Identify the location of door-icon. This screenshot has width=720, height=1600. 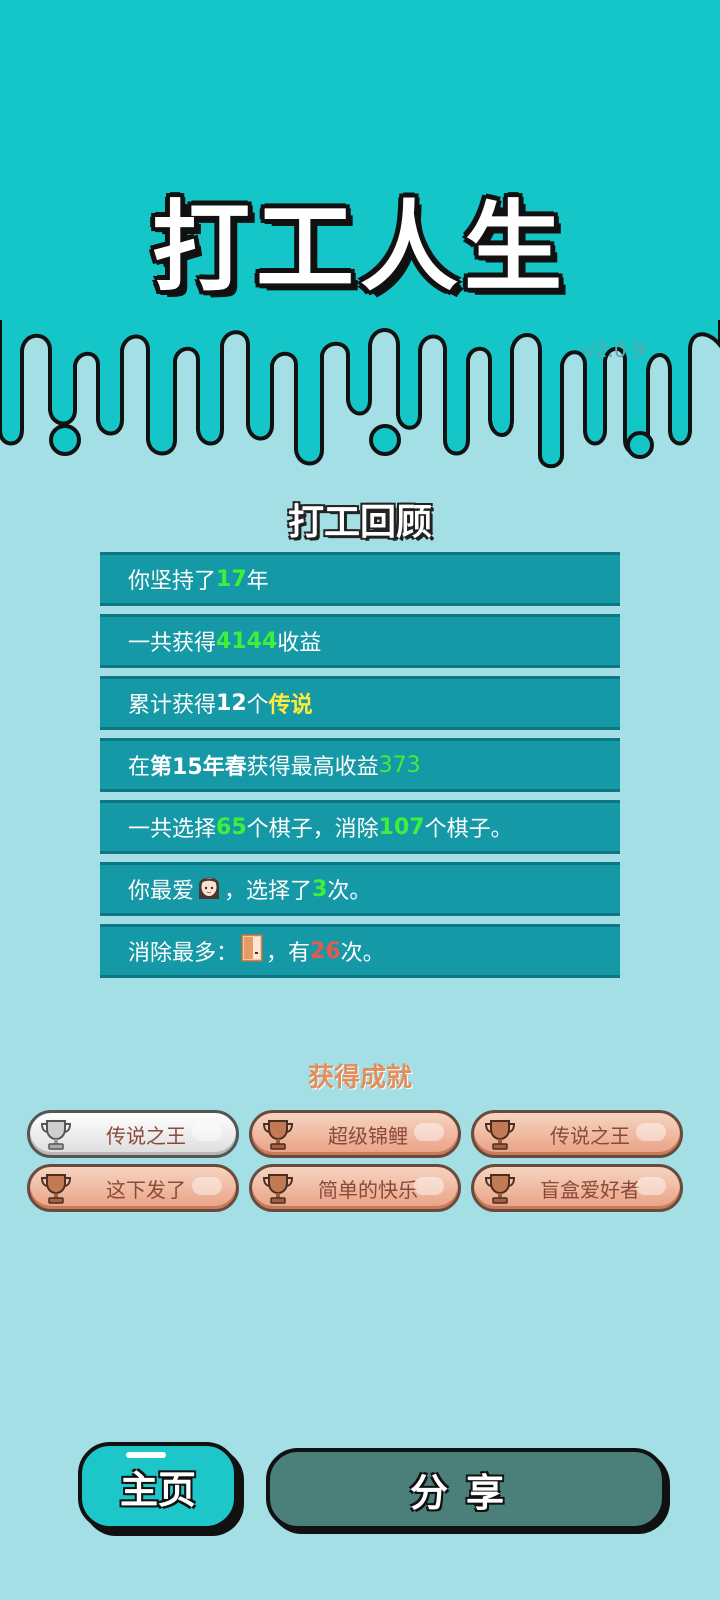
(252, 951).